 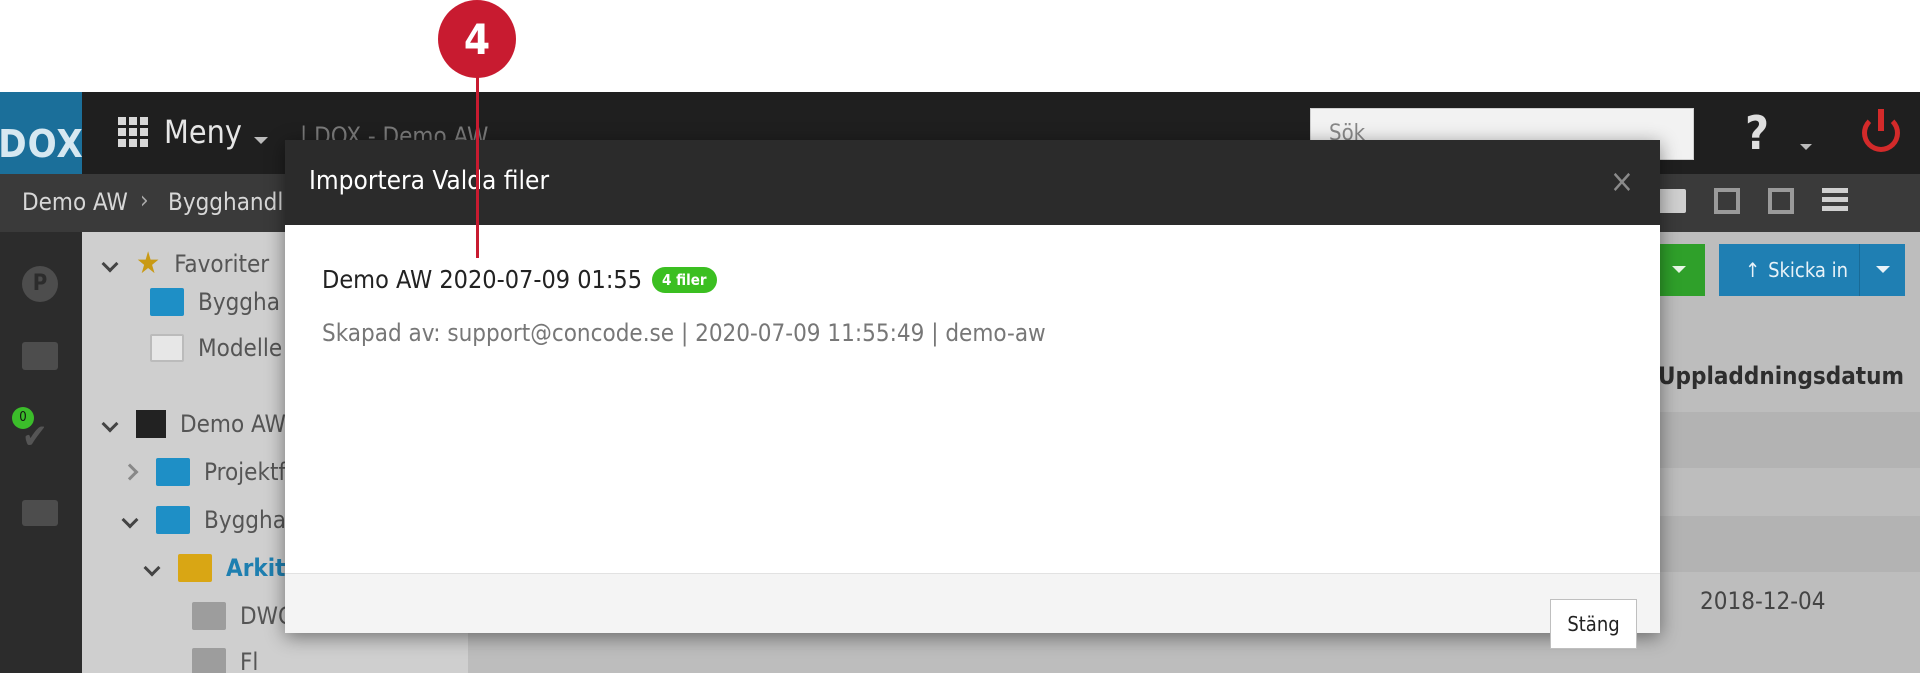 I want to click on callout-pointer-line, so click(x=477, y=167).